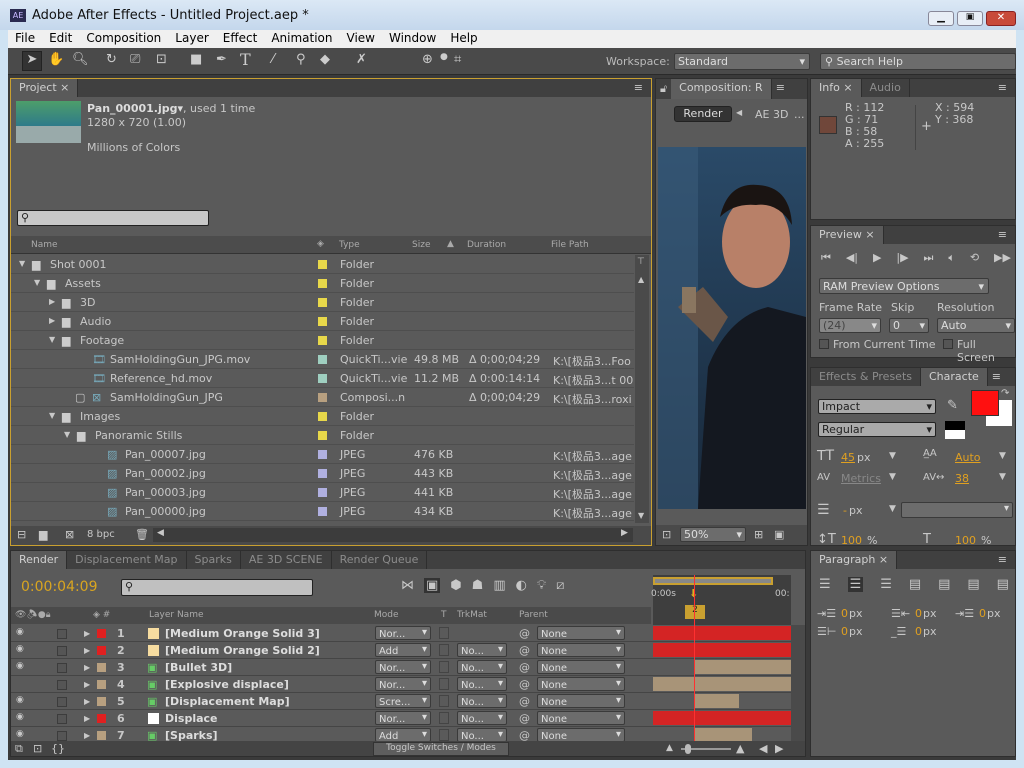  What do you see at coordinates (21, 534) in the screenshot?
I see `interpret-footage-icon: ⊟` at bounding box center [21, 534].